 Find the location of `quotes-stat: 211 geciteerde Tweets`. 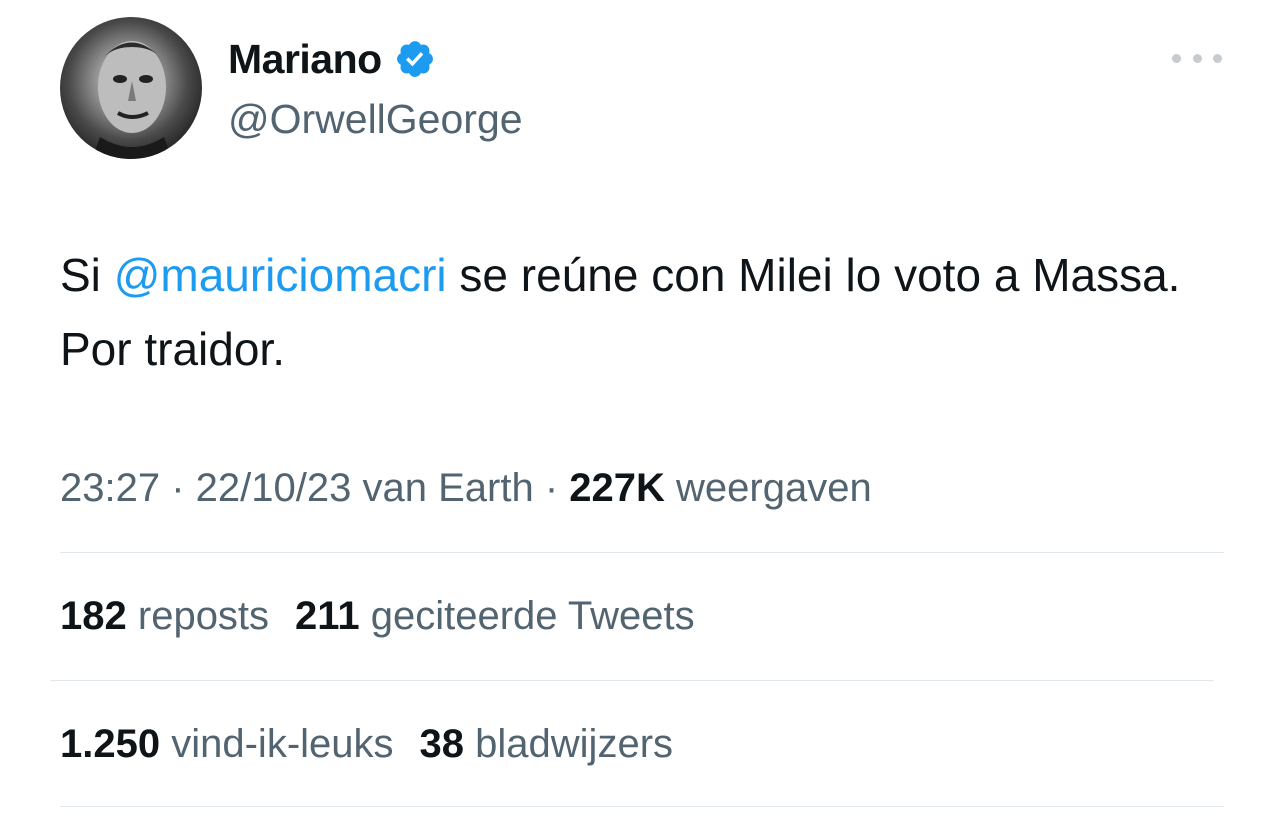

quotes-stat: 211 geciteerde Tweets is located at coordinates (495, 616).